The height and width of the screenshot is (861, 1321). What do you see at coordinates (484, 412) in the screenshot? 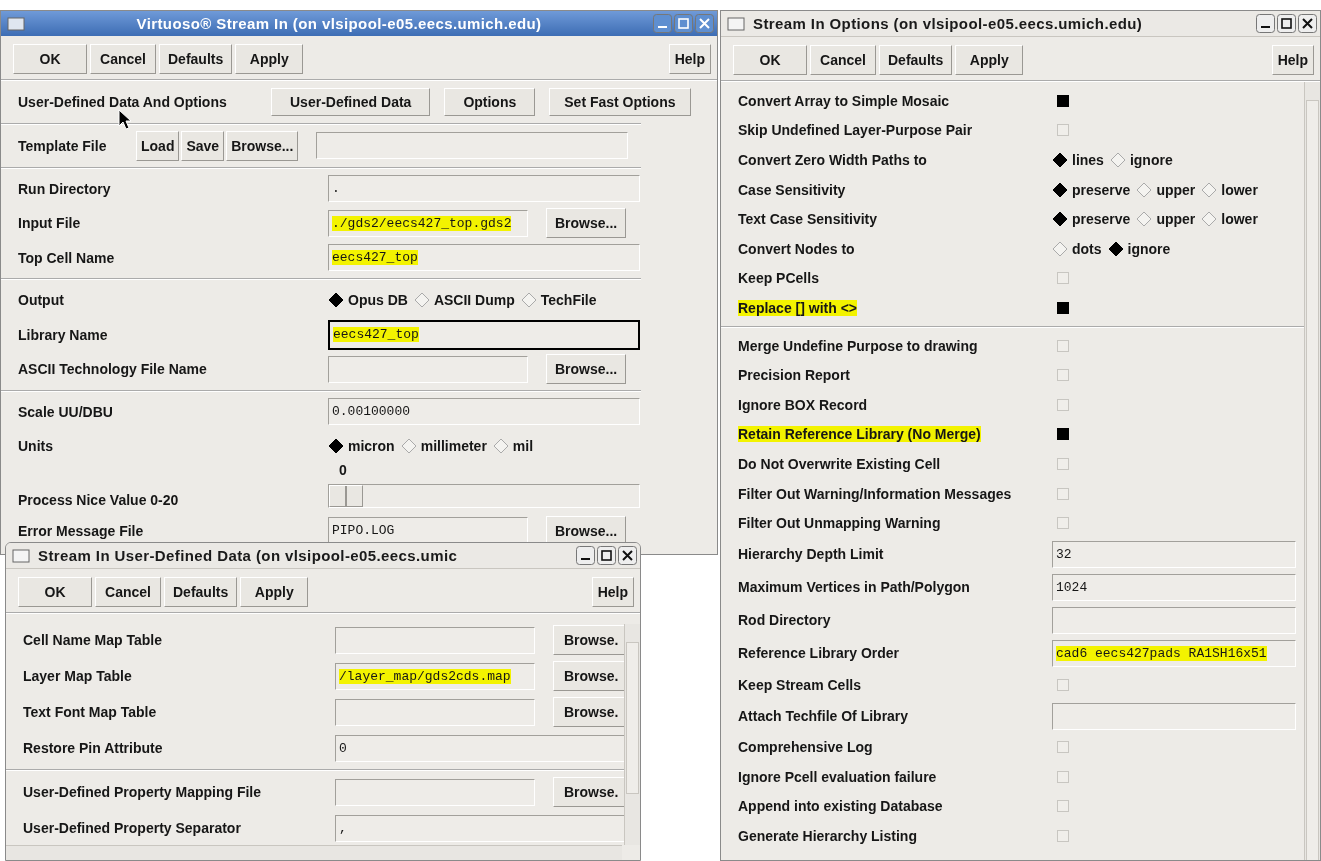
I see `input-field: 0.00100000` at bounding box center [484, 412].